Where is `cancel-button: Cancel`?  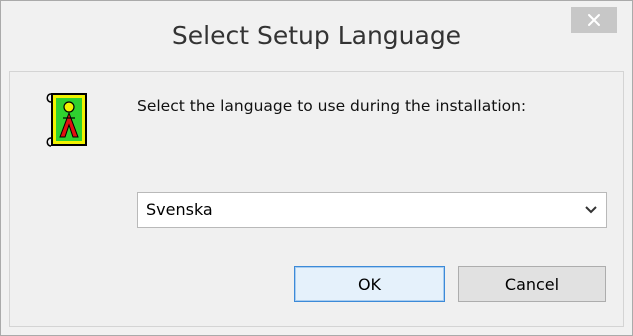
cancel-button: Cancel is located at coordinates (532, 284).